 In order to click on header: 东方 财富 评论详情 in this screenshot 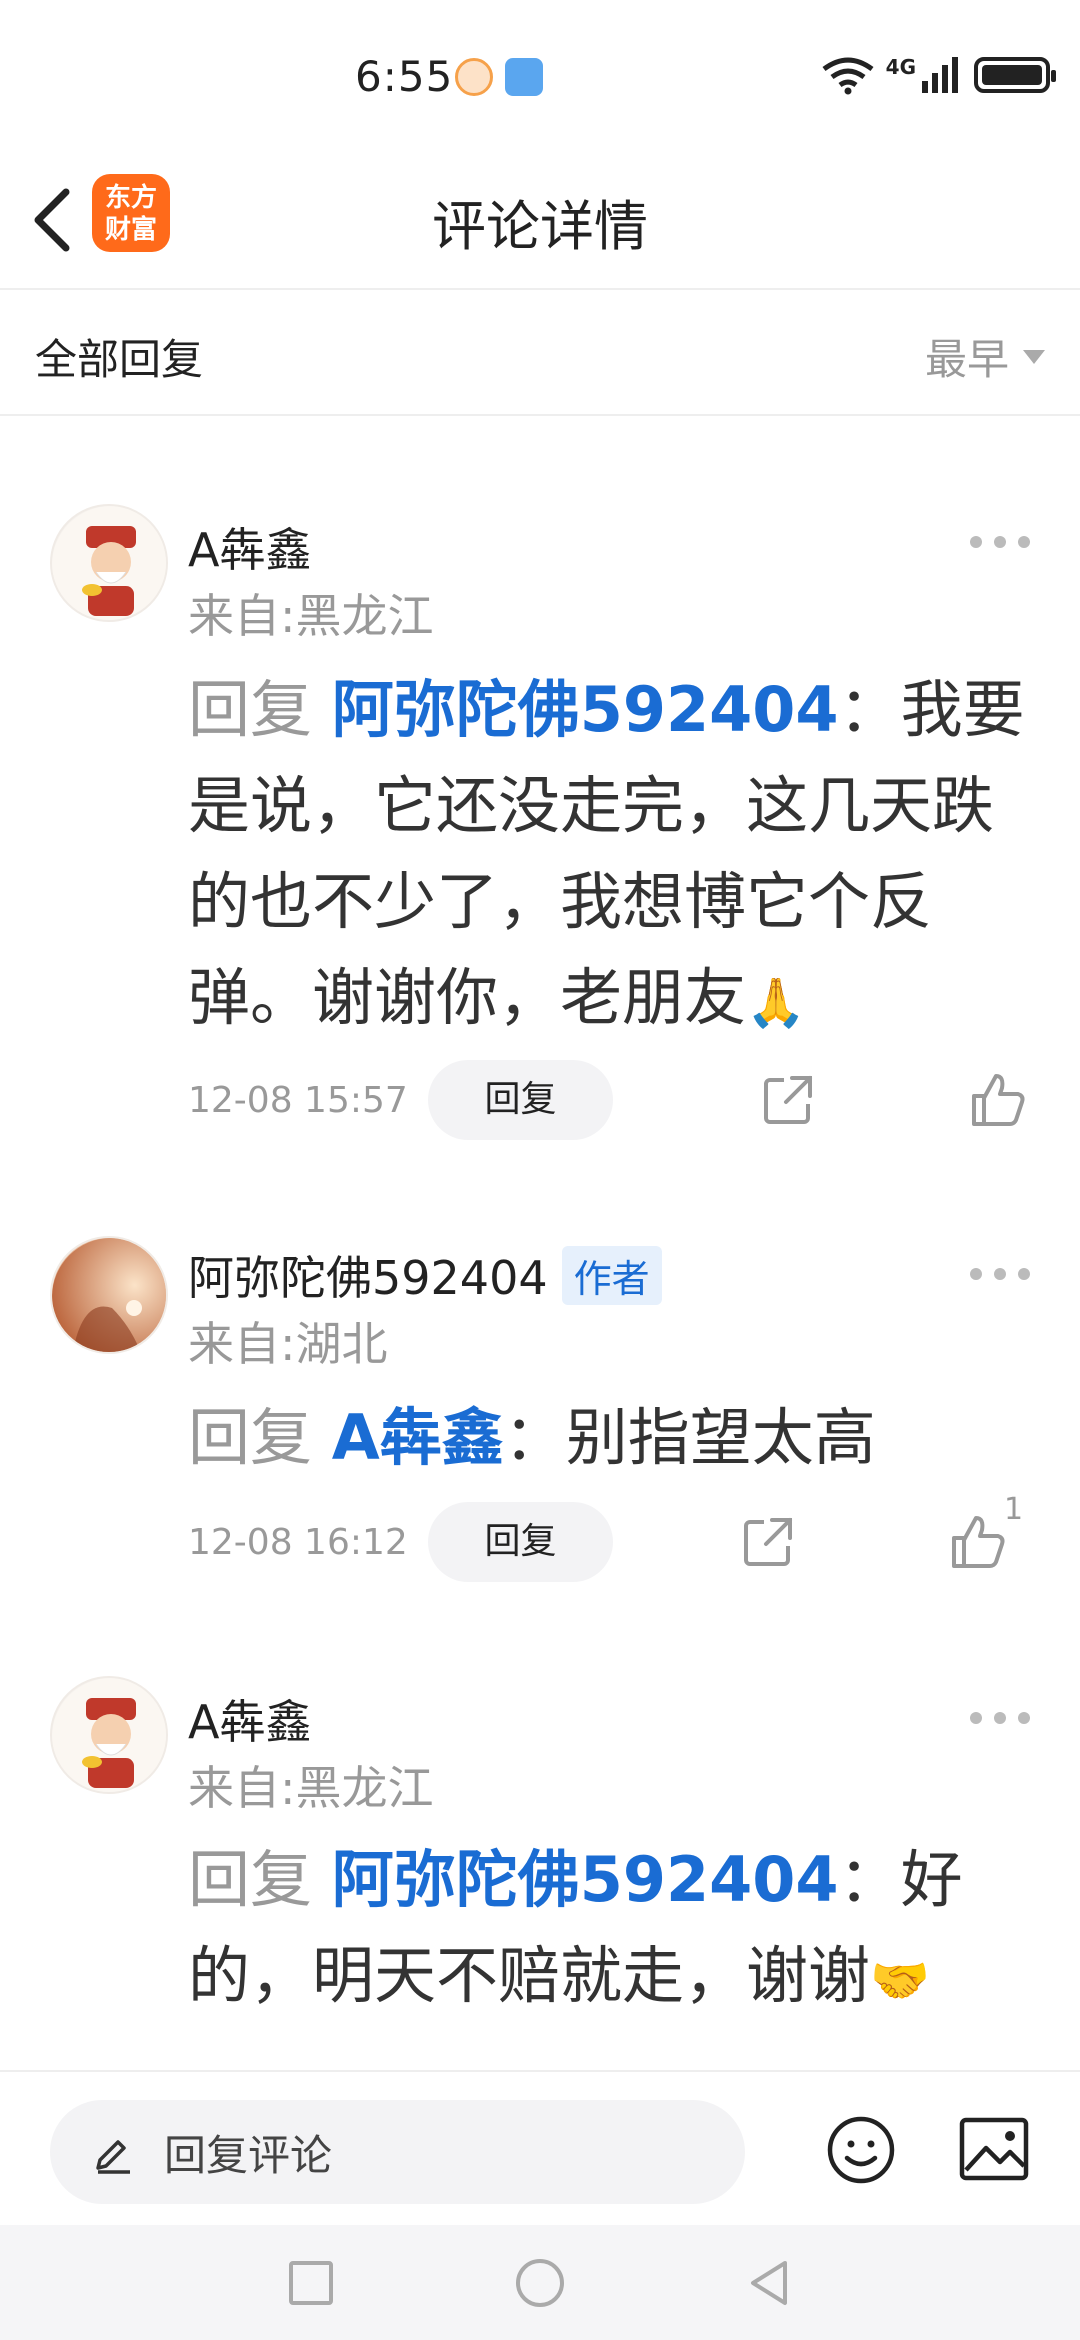, I will do `click(540, 220)`.